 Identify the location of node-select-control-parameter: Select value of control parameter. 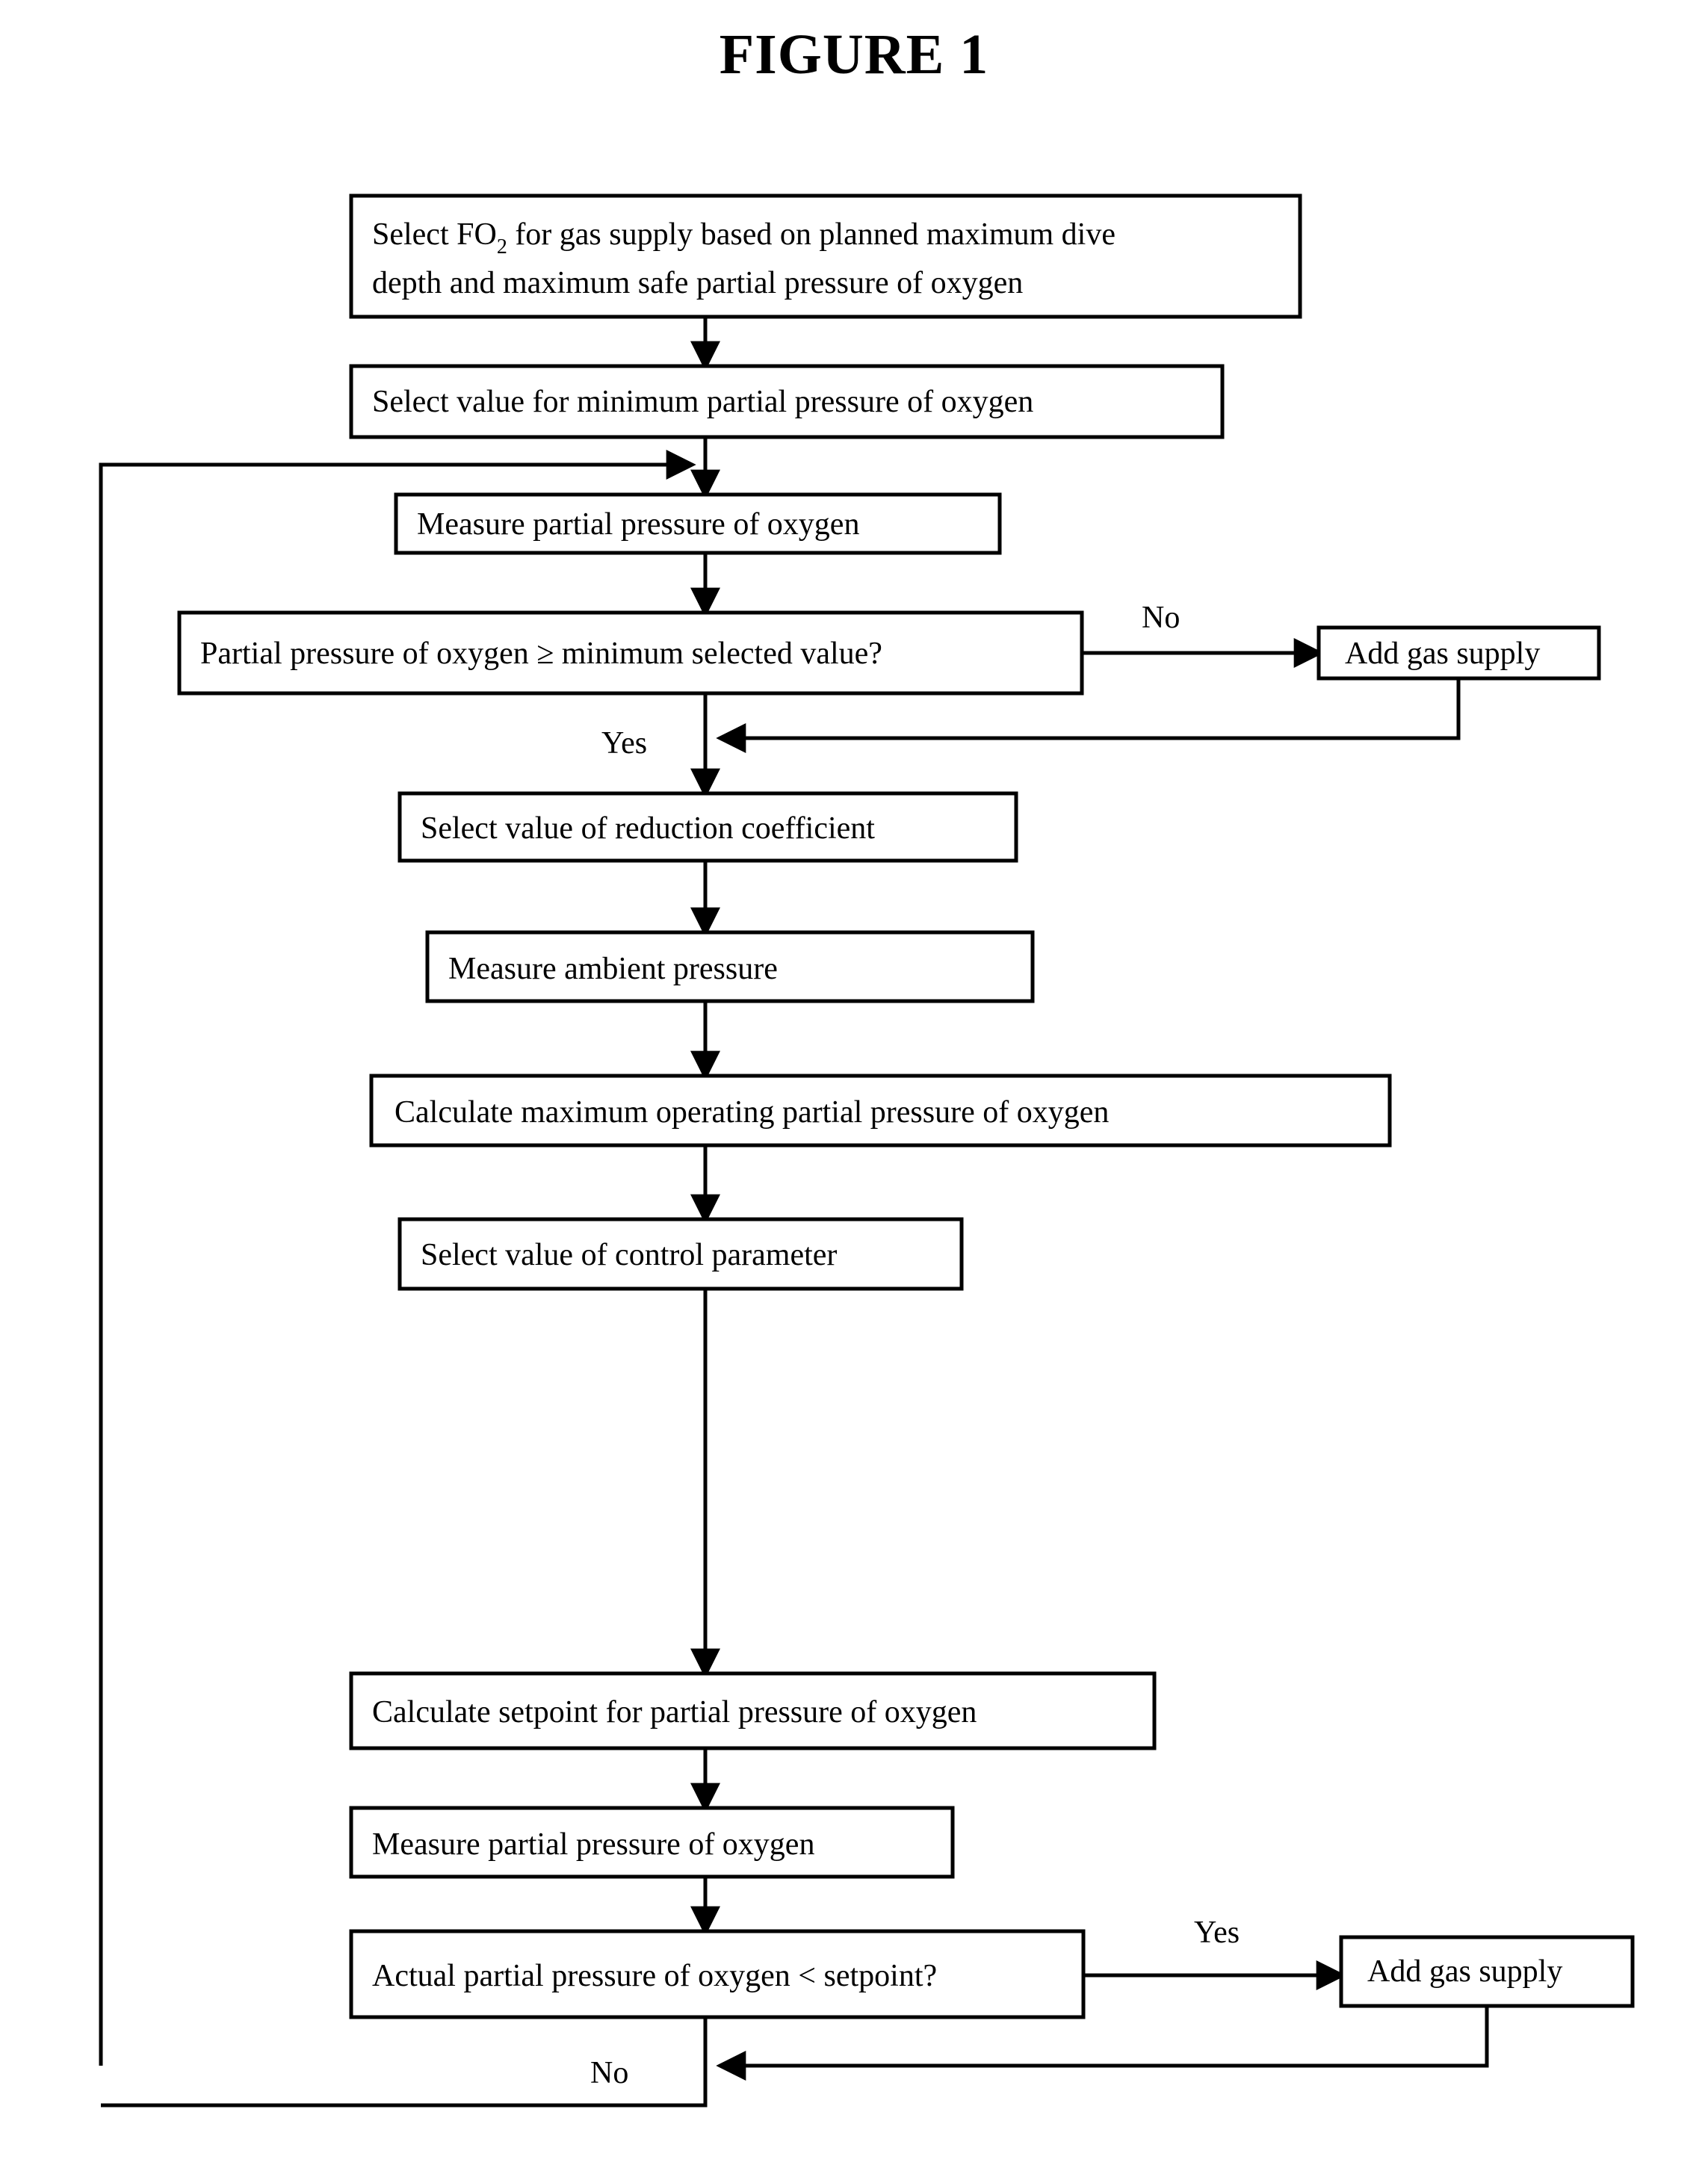
(680, 1254).